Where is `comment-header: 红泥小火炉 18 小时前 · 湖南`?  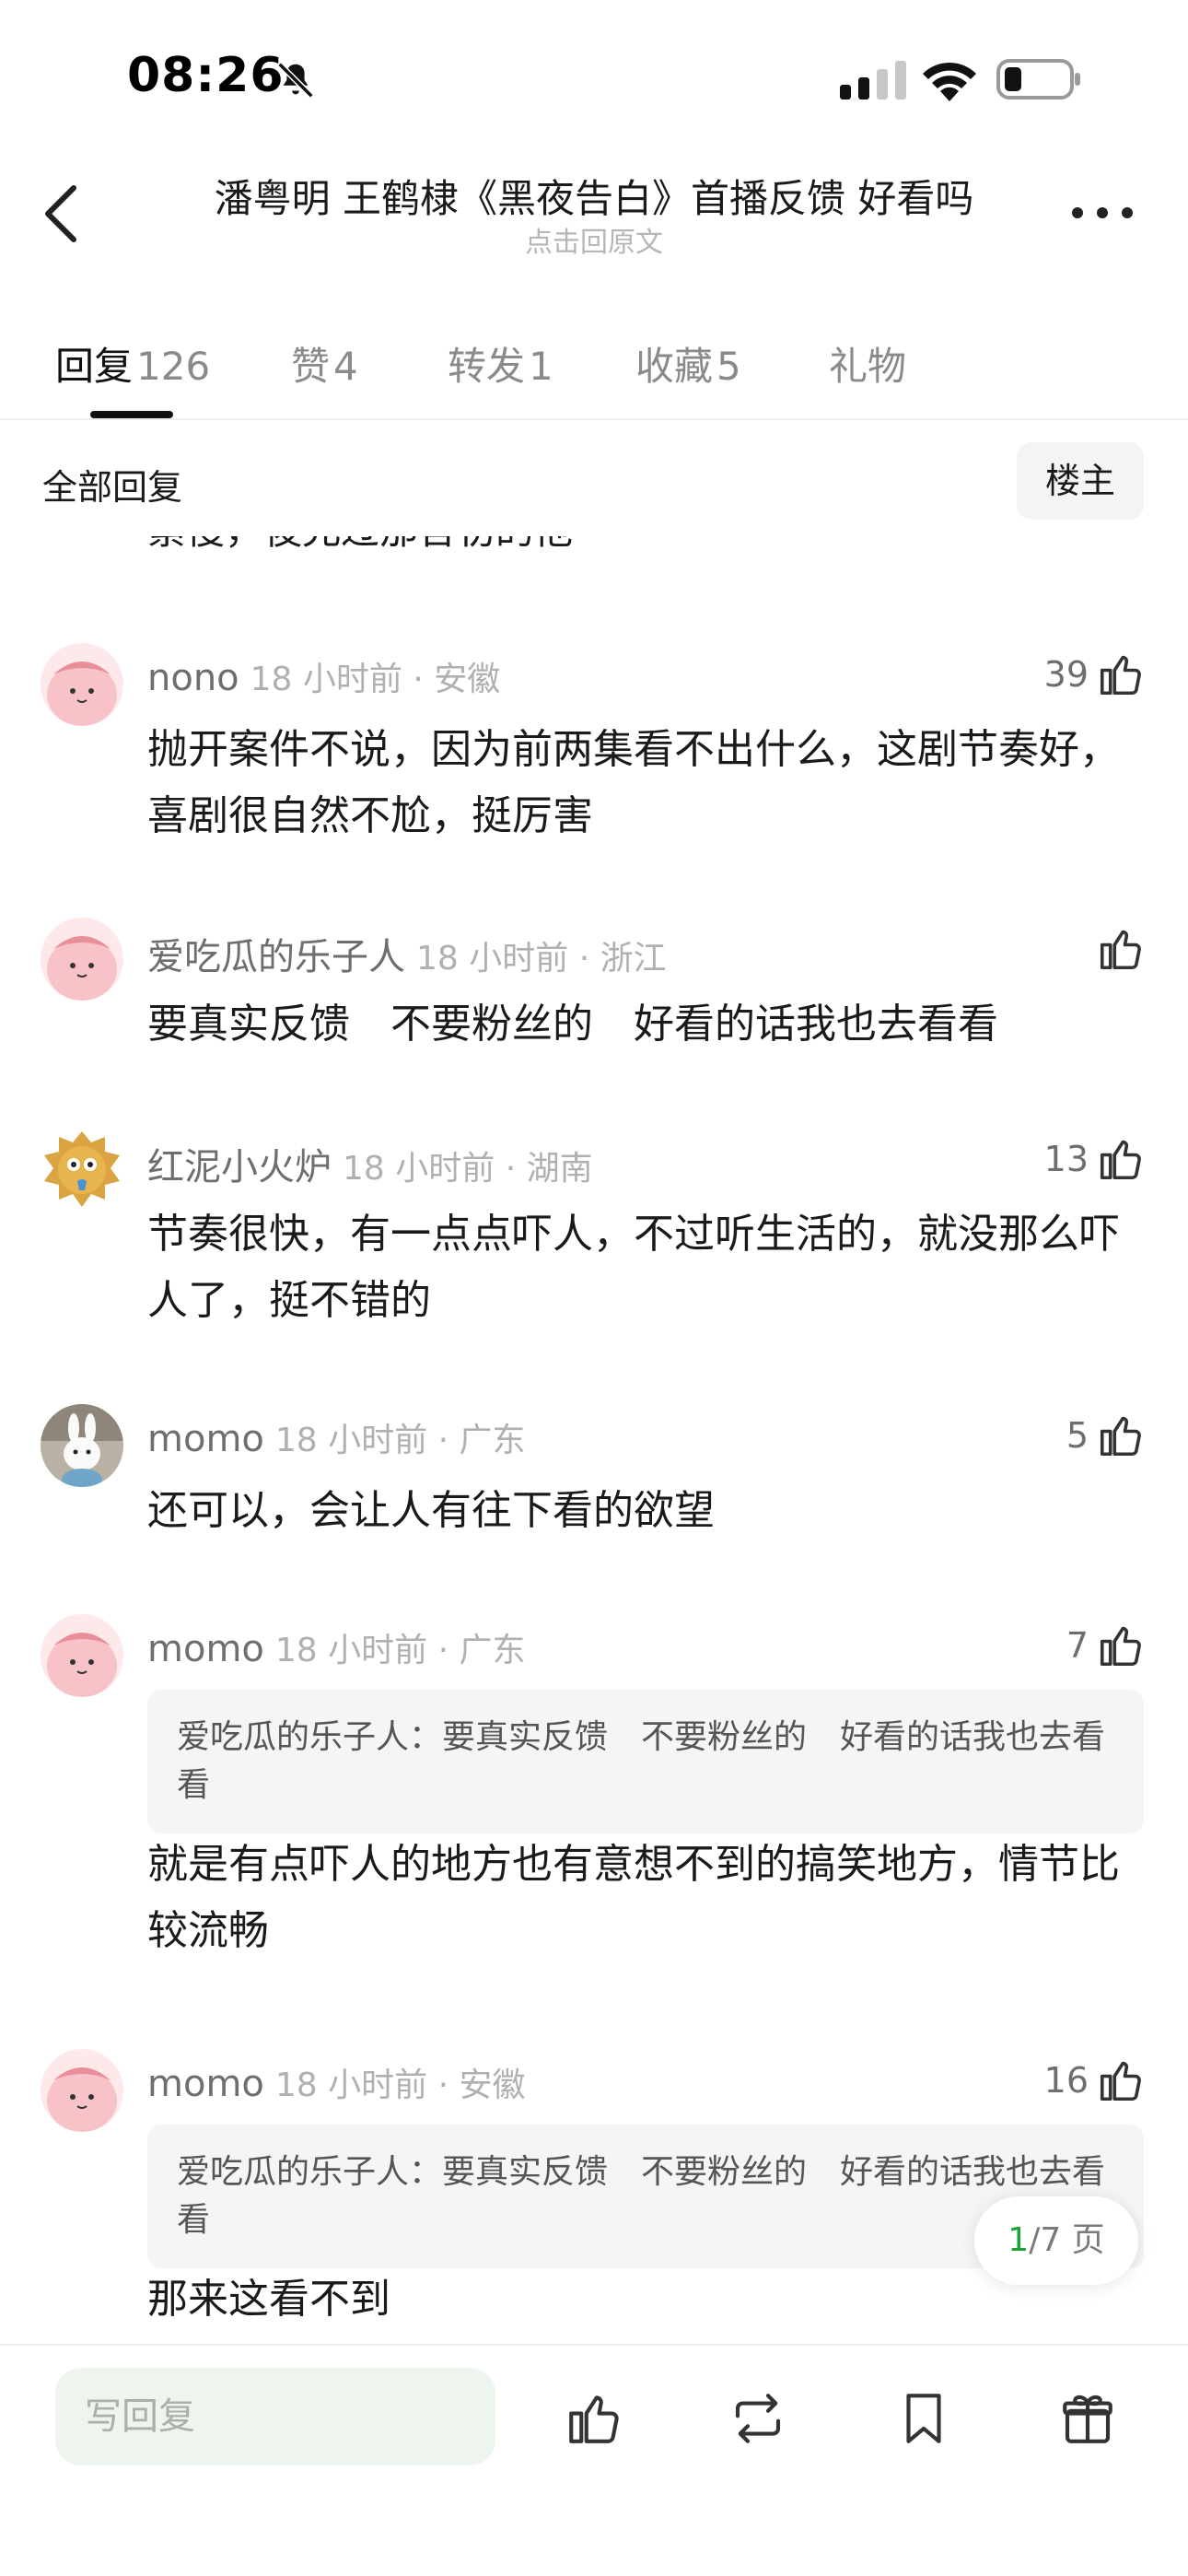
comment-header: 红泥小火炉 18 小时前 · 湖南 is located at coordinates (370, 1163).